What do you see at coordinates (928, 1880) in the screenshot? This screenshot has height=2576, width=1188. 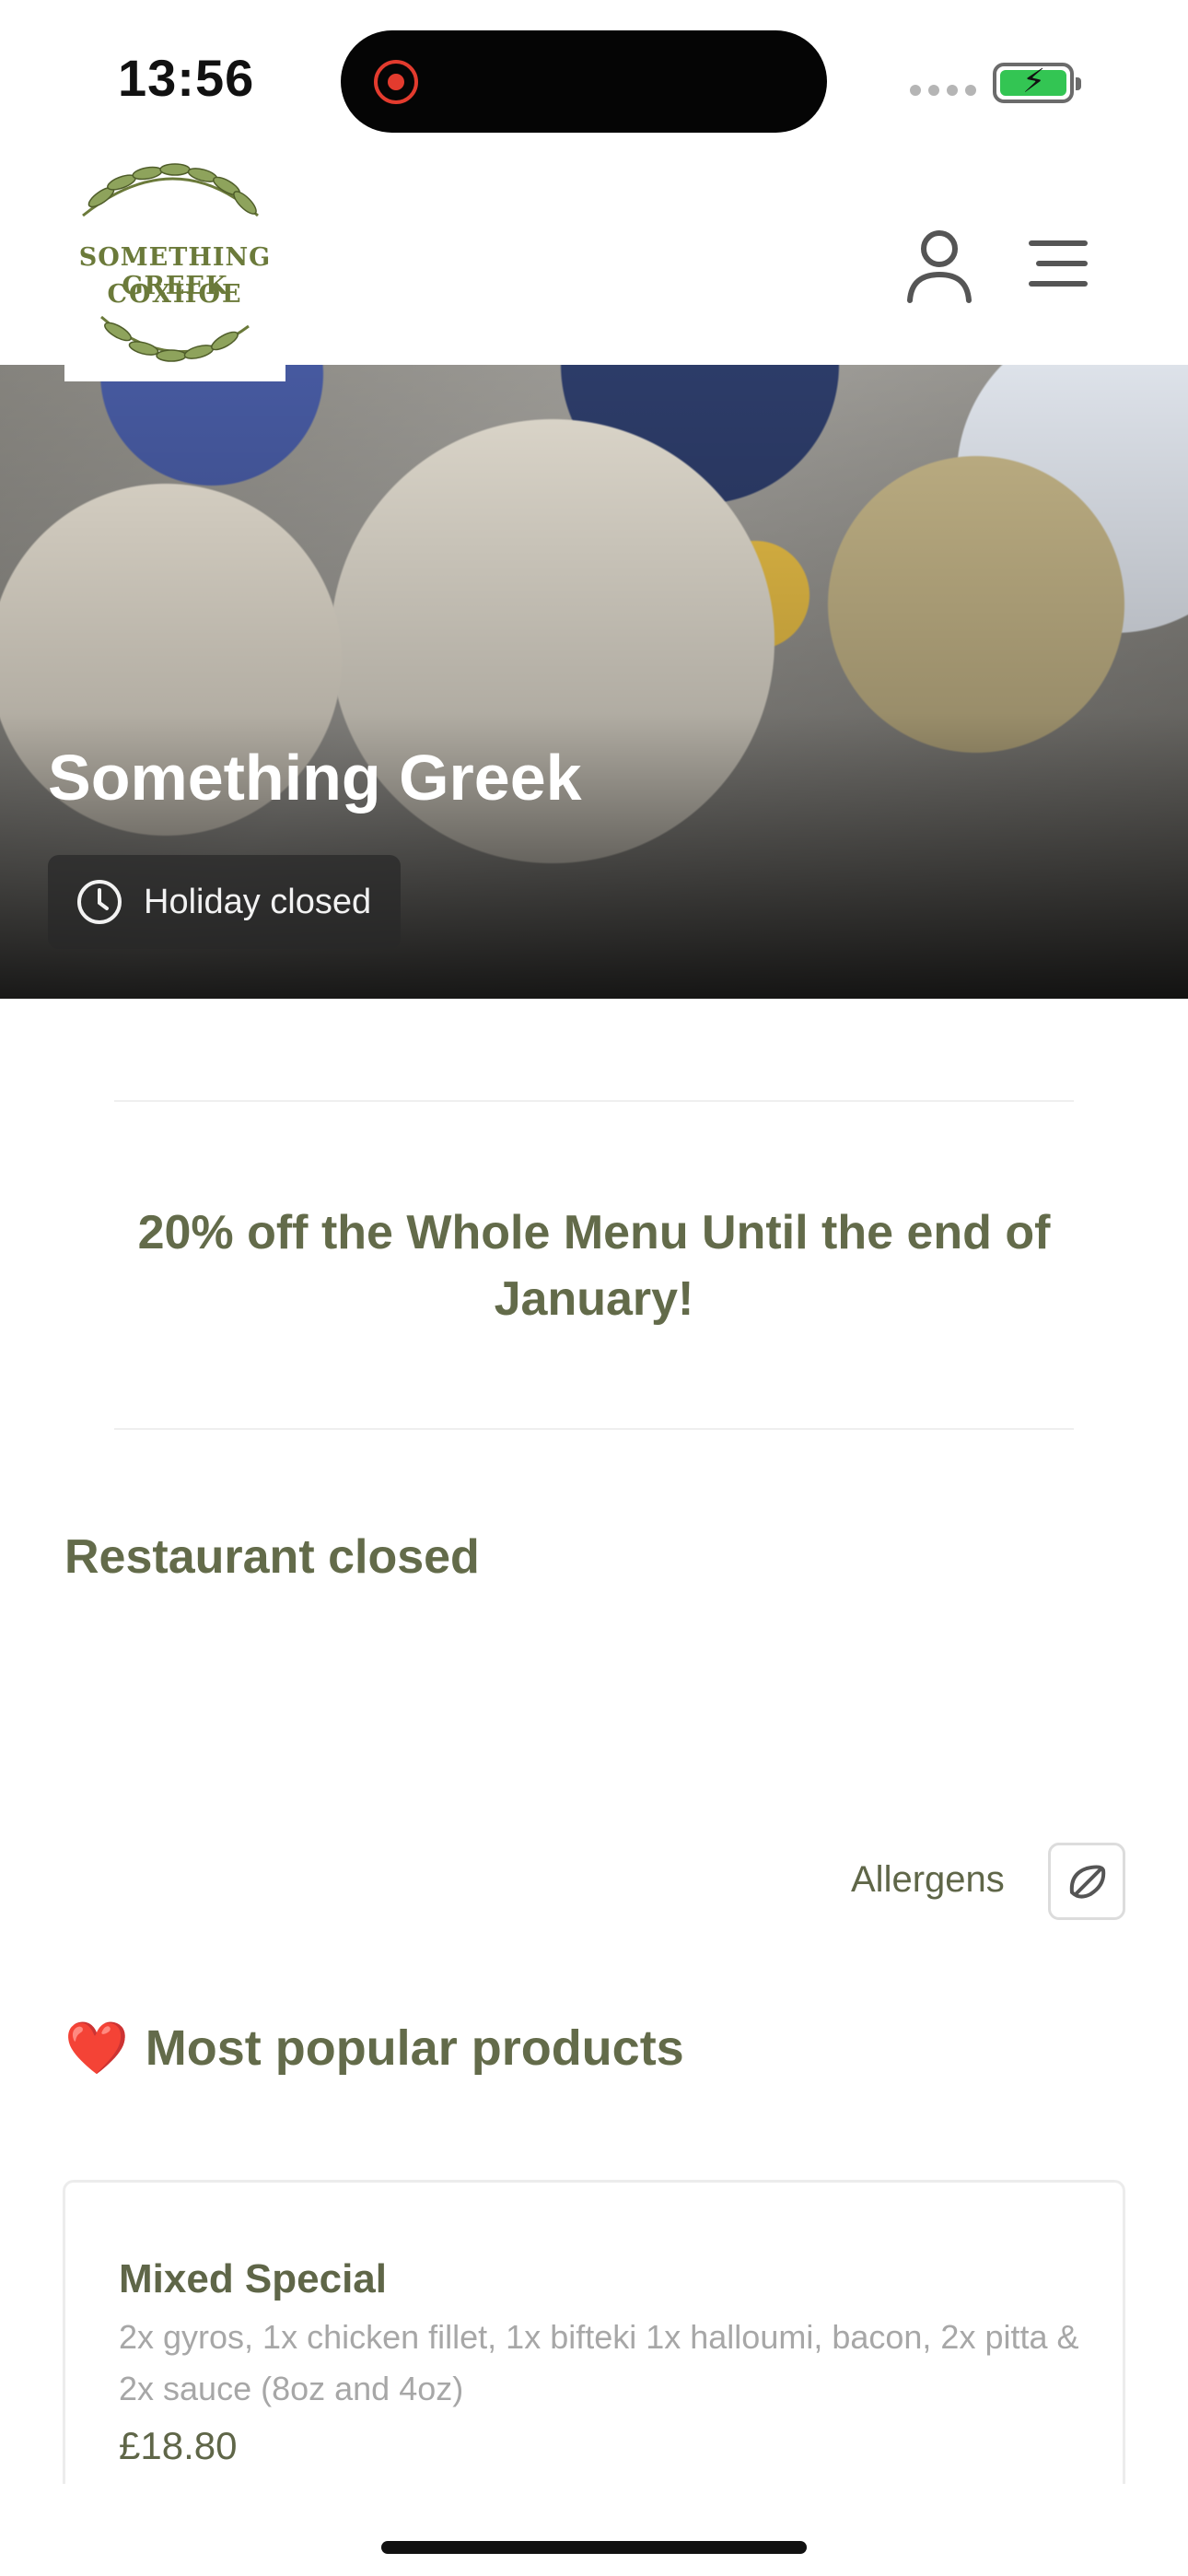 I see `allergens-label: Allergens` at bounding box center [928, 1880].